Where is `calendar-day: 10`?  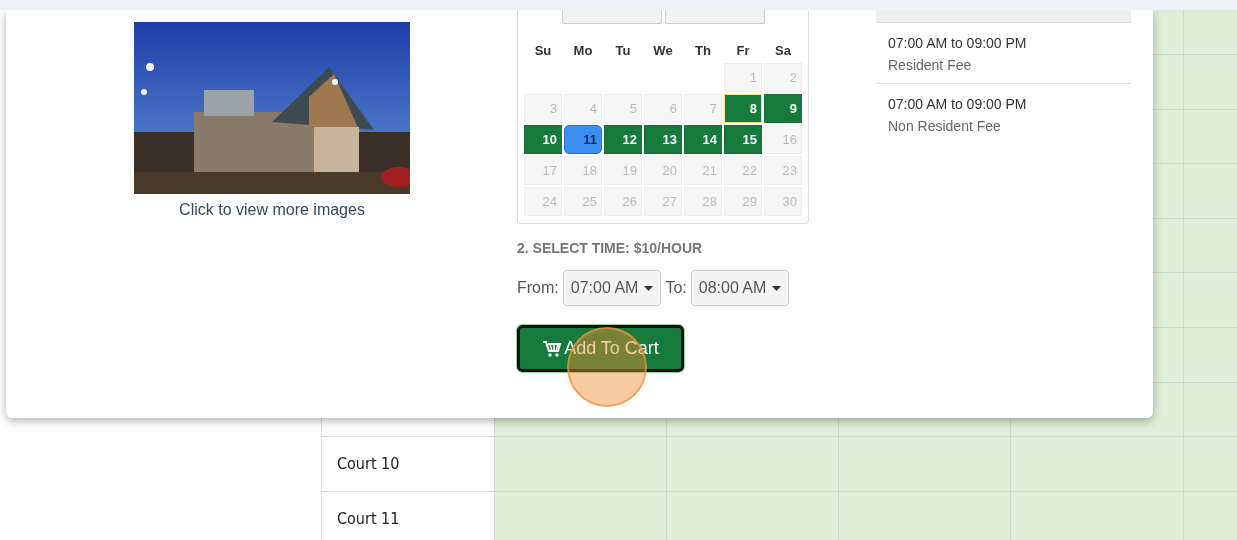
calendar-day: 10 is located at coordinates (543, 139).